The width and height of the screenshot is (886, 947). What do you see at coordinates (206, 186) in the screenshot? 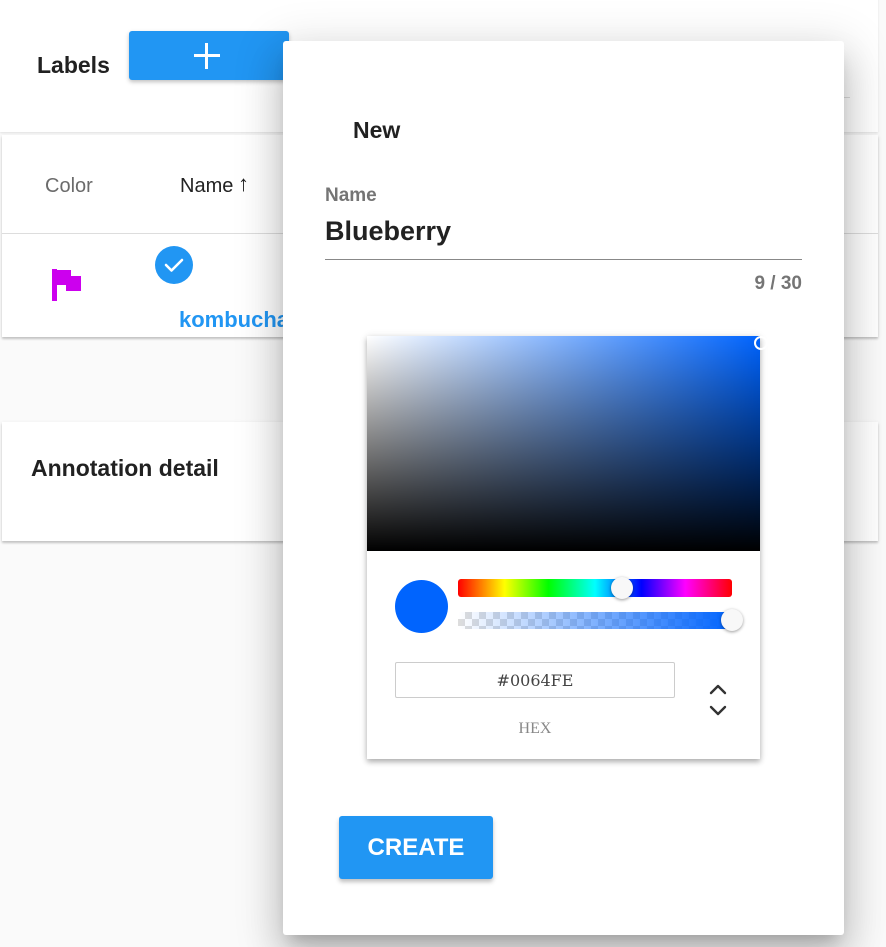
I see `column-header-name: Name` at bounding box center [206, 186].